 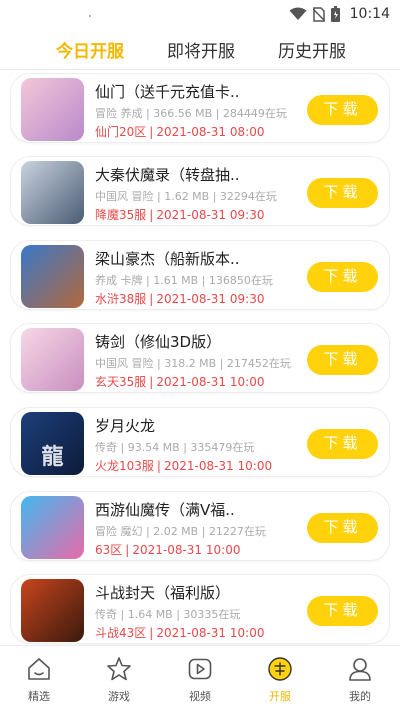 I want to click on game-title: 斗战封天（福利版）, so click(x=163, y=593).